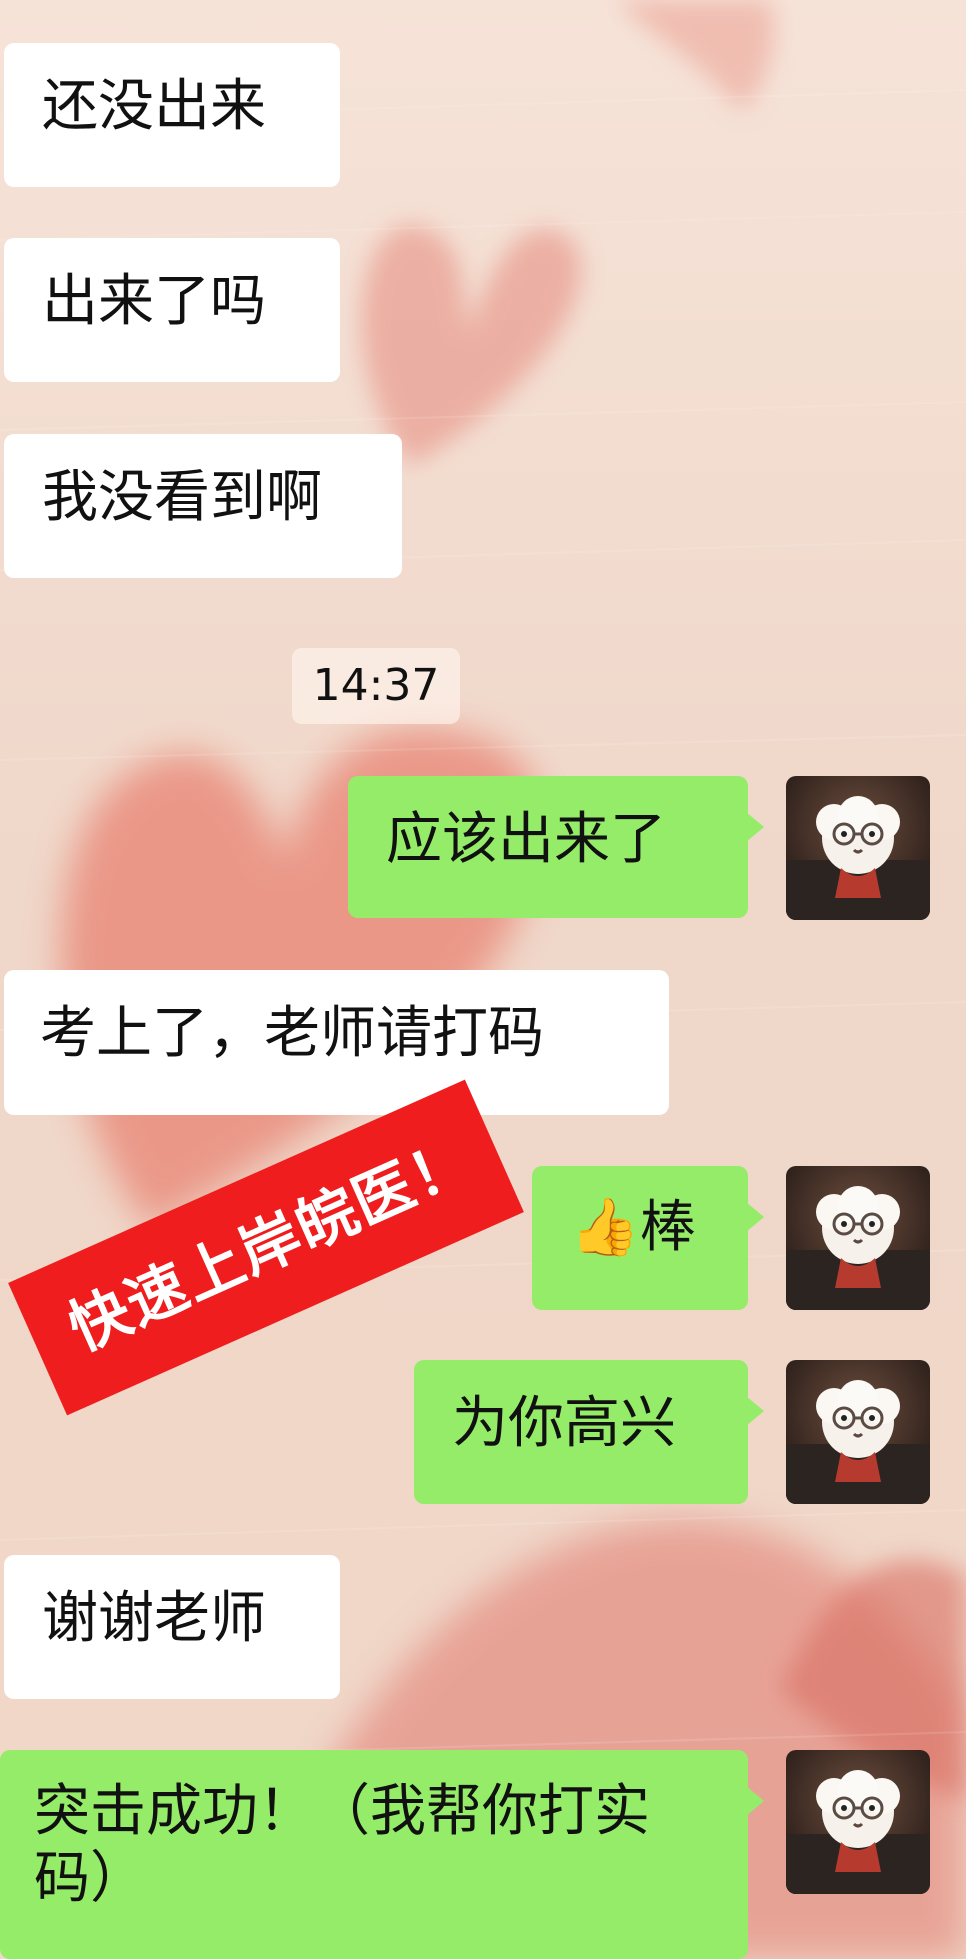 Image resolution: width=966 pixels, height=1959 pixels. I want to click on message-text: 👍棒, so click(633, 1227).